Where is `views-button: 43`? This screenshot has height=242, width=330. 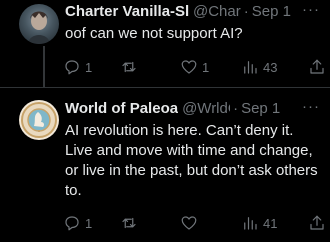 views-button: 43 is located at coordinates (259, 67).